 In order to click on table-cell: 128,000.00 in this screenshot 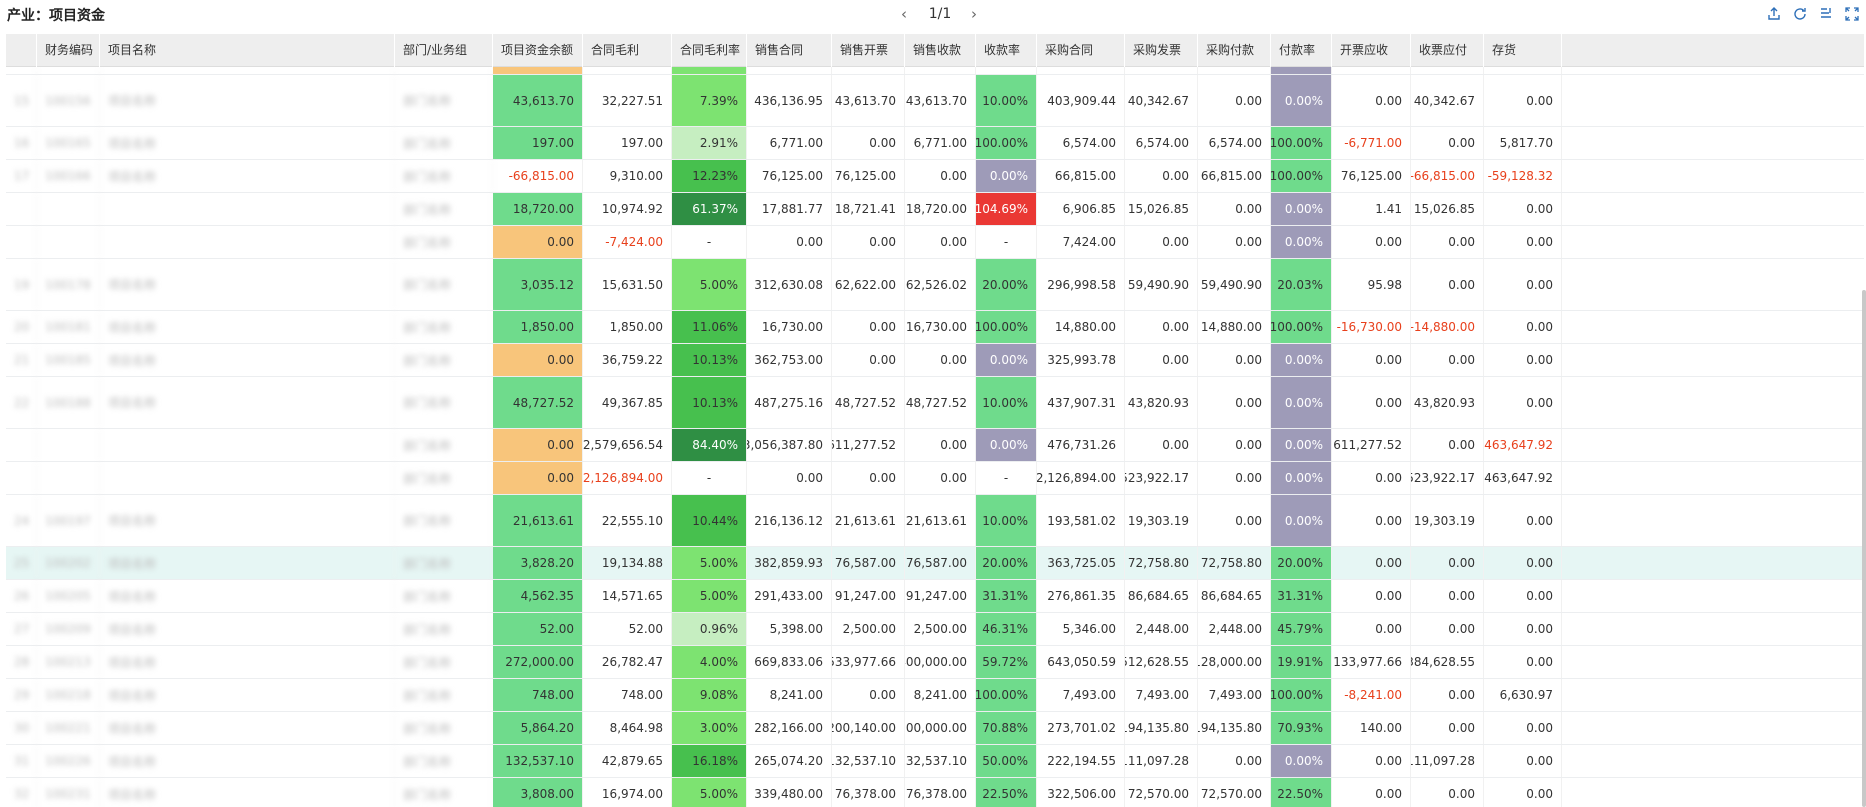, I will do `click(1234, 662)`.